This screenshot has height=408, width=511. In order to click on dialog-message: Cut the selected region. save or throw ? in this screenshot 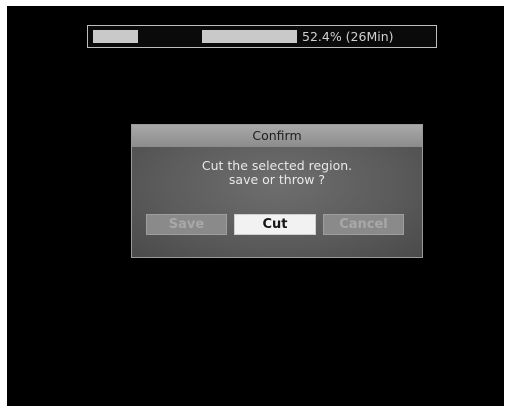, I will do `click(277, 173)`.